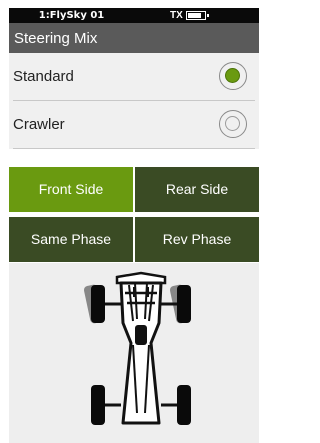  I want to click on option-crawler: Crawler, so click(134, 125).